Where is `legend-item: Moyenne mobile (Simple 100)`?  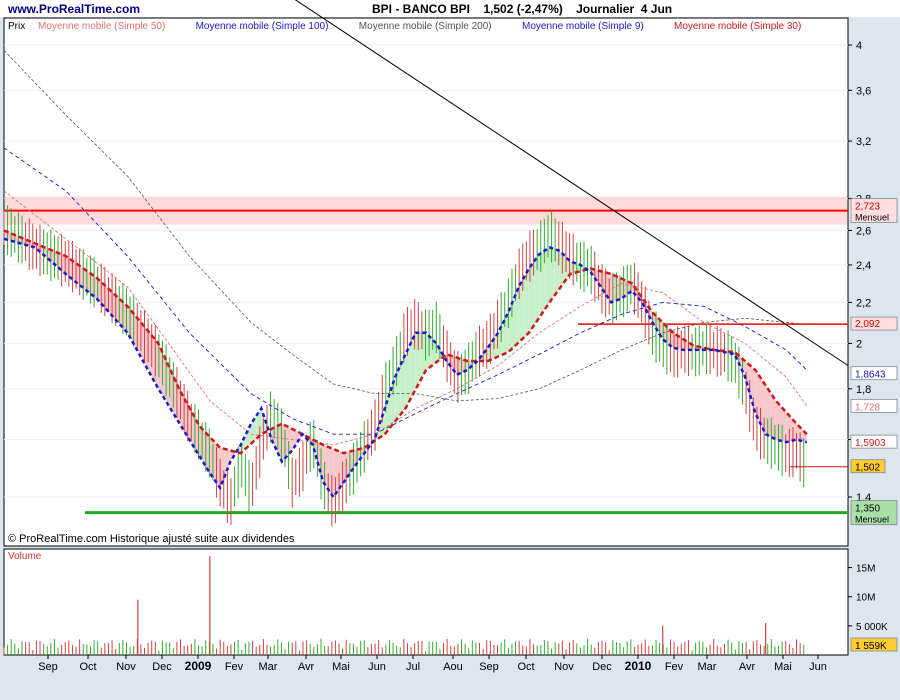
legend-item: Moyenne mobile (Simple 100) is located at coordinates (262, 26).